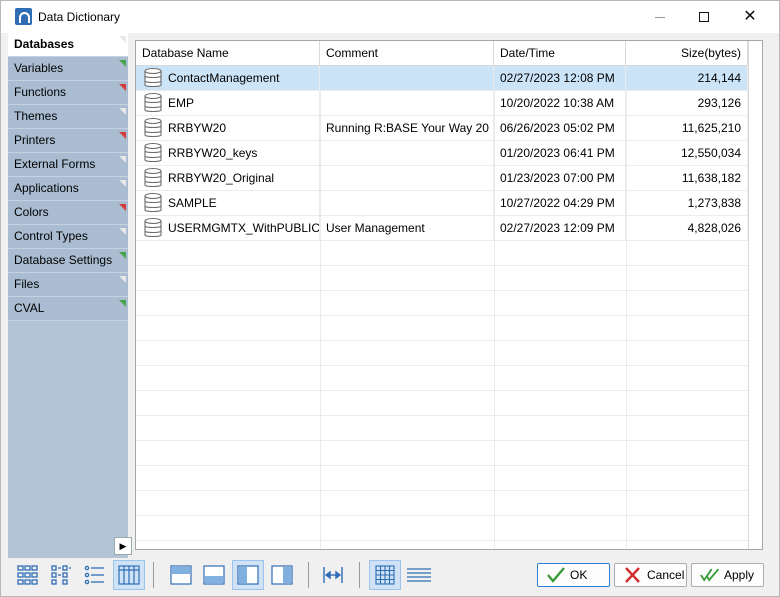  What do you see at coordinates (560, 53) in the screenshot?
I see `column-header-date-time: Date/Time` at bounding box center [560, 53].